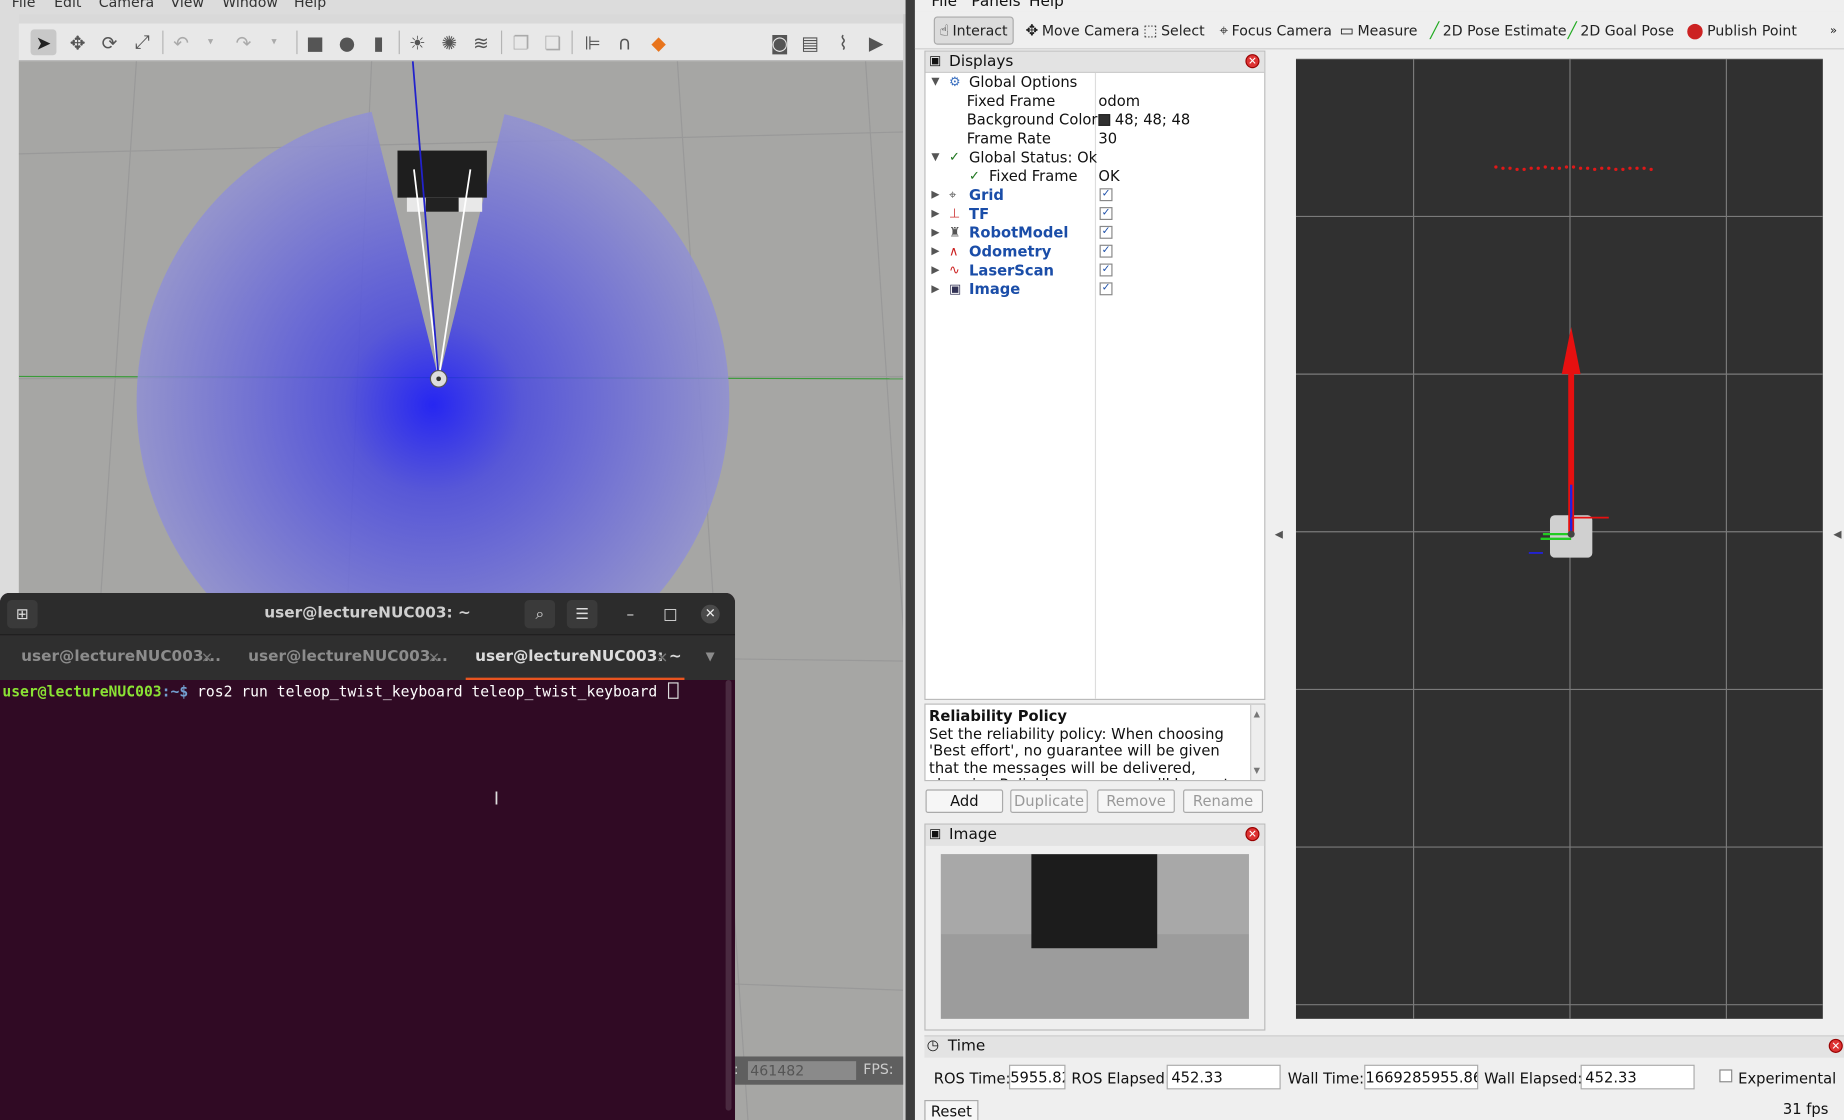 The image size is (1844, 1120). What do you see at coordinates (315, 42) in the screenshot?
I see `box-icon: ■` at bounding box center [315, 42].